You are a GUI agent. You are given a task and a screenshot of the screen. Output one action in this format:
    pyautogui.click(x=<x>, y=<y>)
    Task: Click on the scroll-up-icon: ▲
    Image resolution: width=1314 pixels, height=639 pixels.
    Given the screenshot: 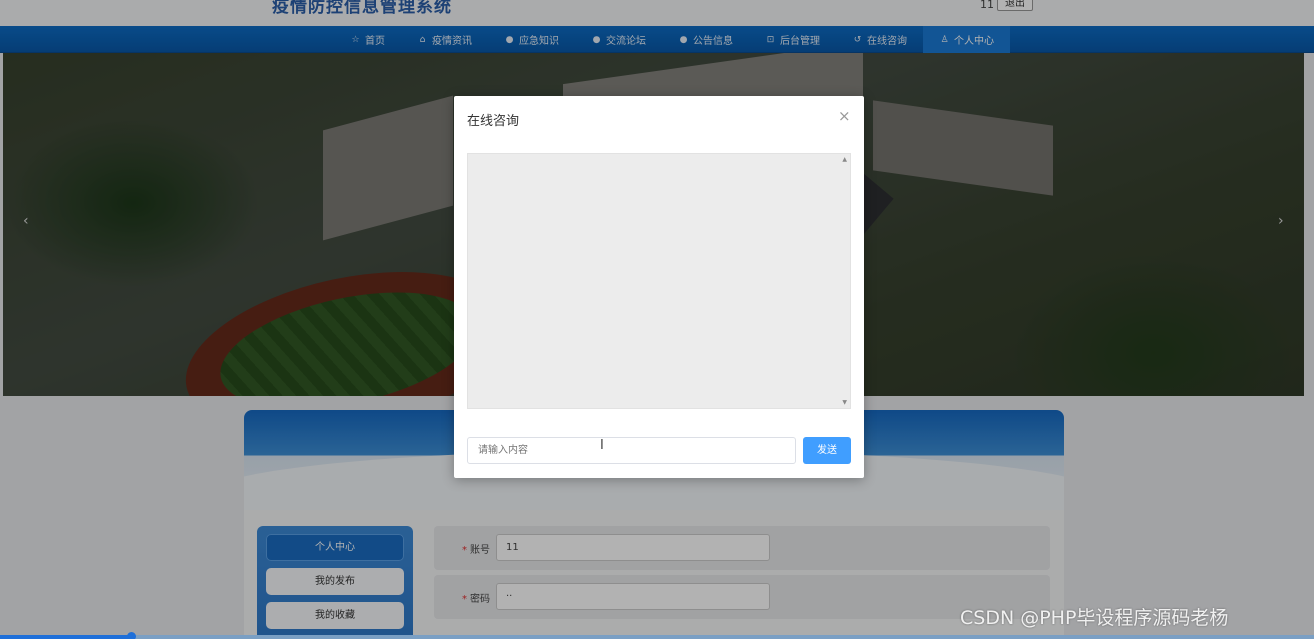 What is the action you would take?
    pyautogui.click(x=844, y=159)
    